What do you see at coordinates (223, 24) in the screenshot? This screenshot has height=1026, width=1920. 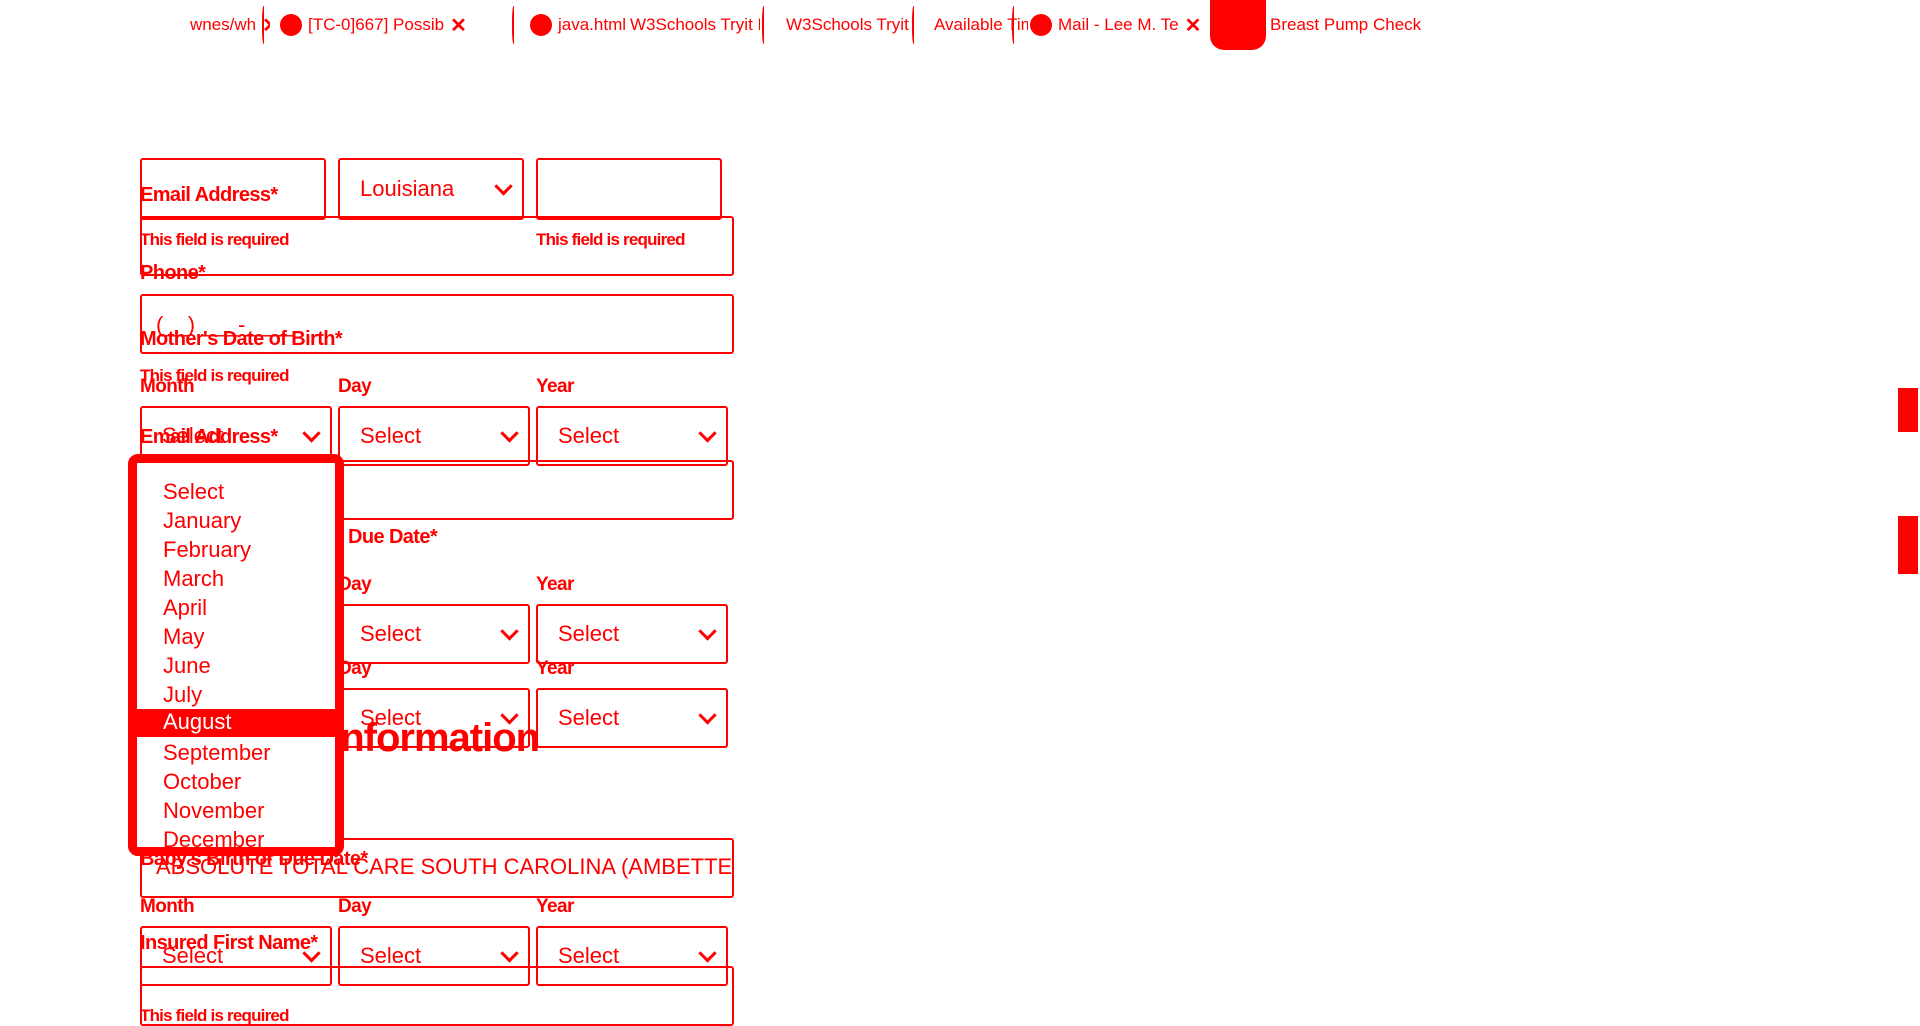 I see `tab-title: wnes/wh` at bounding box center [223, 24].